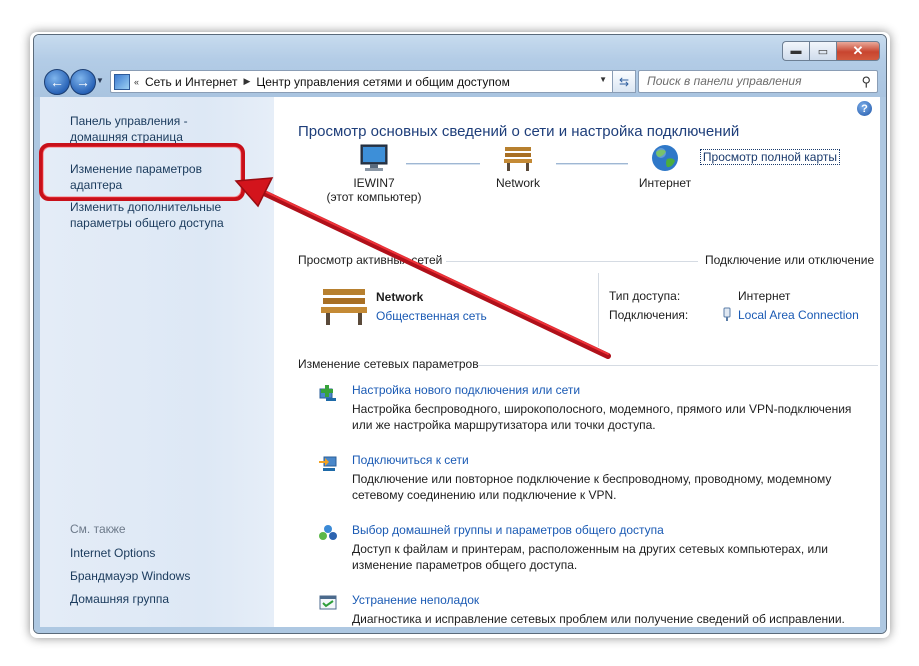  Describe the element at coordinates (665, 158) in the screenshot. I see `globe-icon` at that location.